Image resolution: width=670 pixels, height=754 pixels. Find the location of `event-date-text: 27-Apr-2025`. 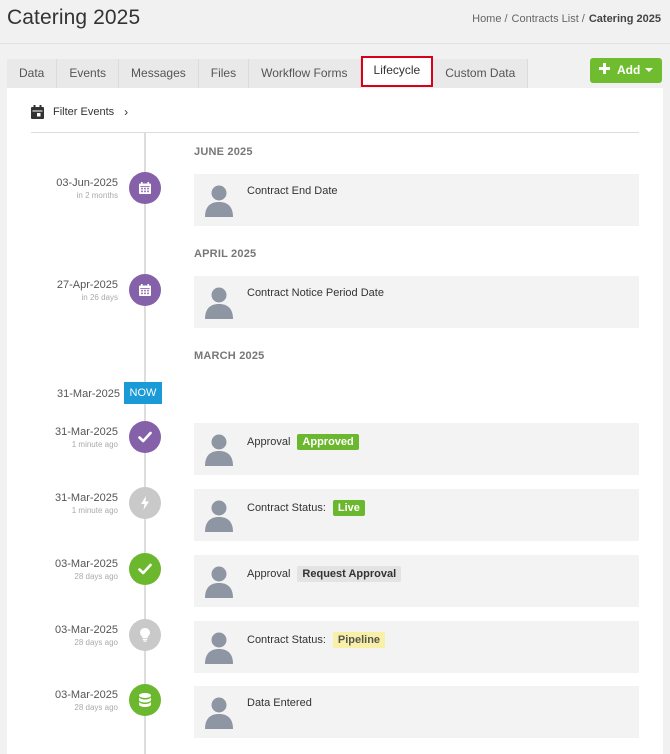

event-date-text: 27-Apr-2025 is located at coordinates (87, 285).